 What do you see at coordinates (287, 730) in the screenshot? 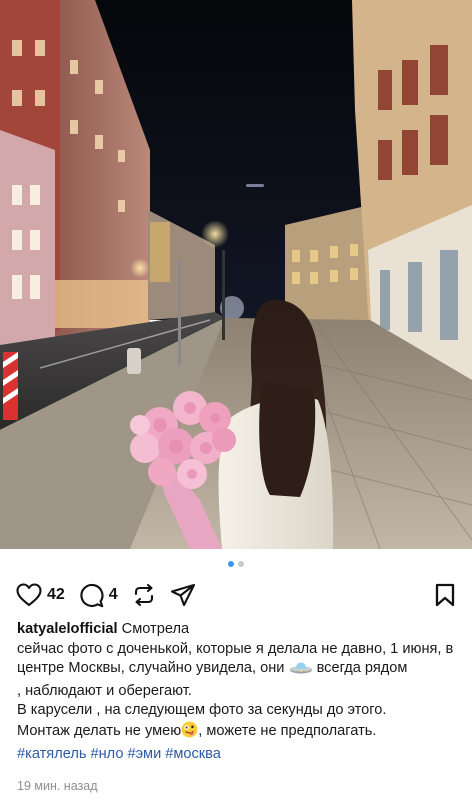
I see `caption-line-5b: , можете не предполагать.` at bounding box center [287, 730].